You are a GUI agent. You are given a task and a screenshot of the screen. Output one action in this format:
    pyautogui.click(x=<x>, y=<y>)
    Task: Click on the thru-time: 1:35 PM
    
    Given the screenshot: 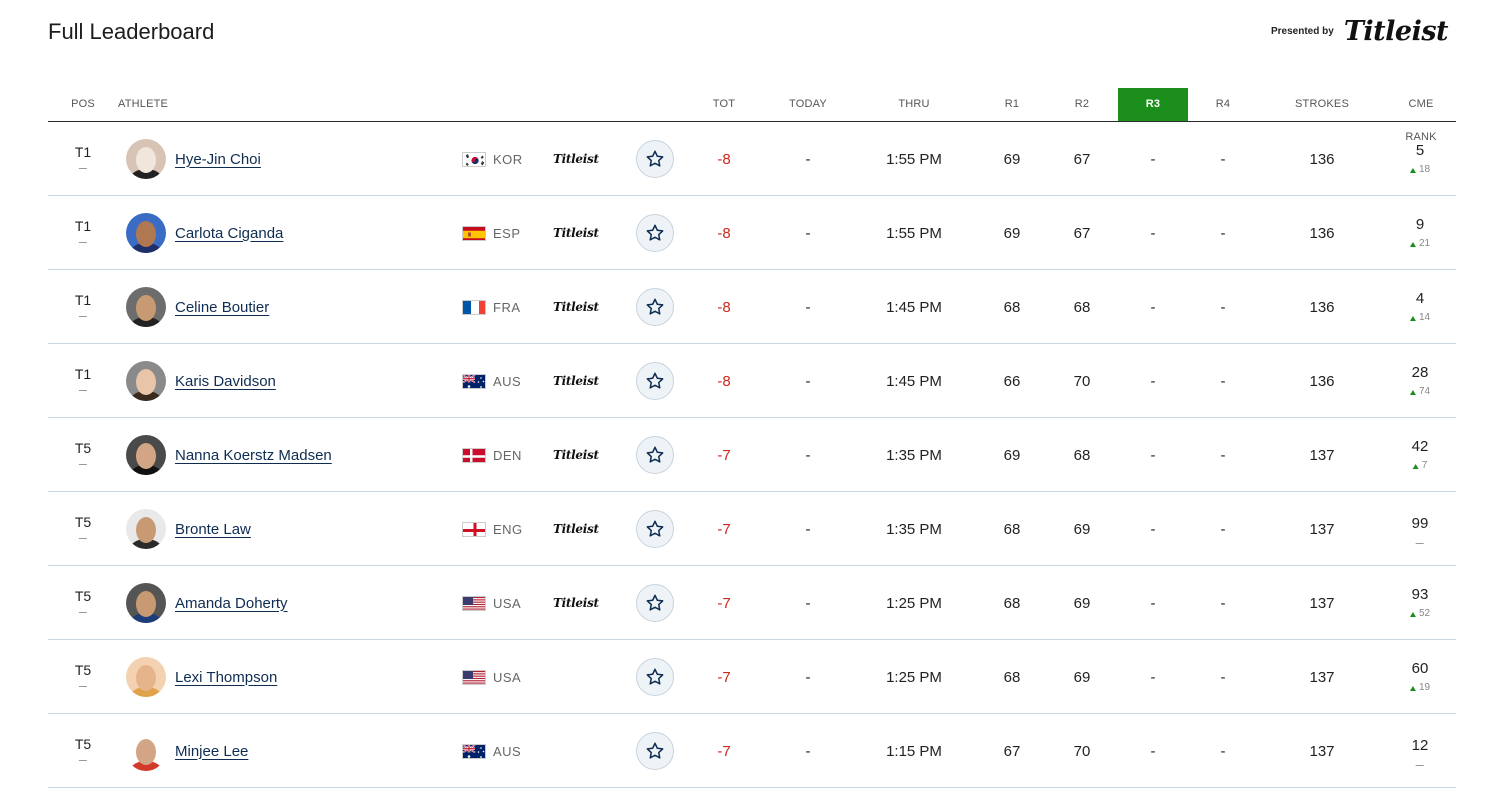 What is the action you would take?
    pyautogui.click(x=914, y=455)
    